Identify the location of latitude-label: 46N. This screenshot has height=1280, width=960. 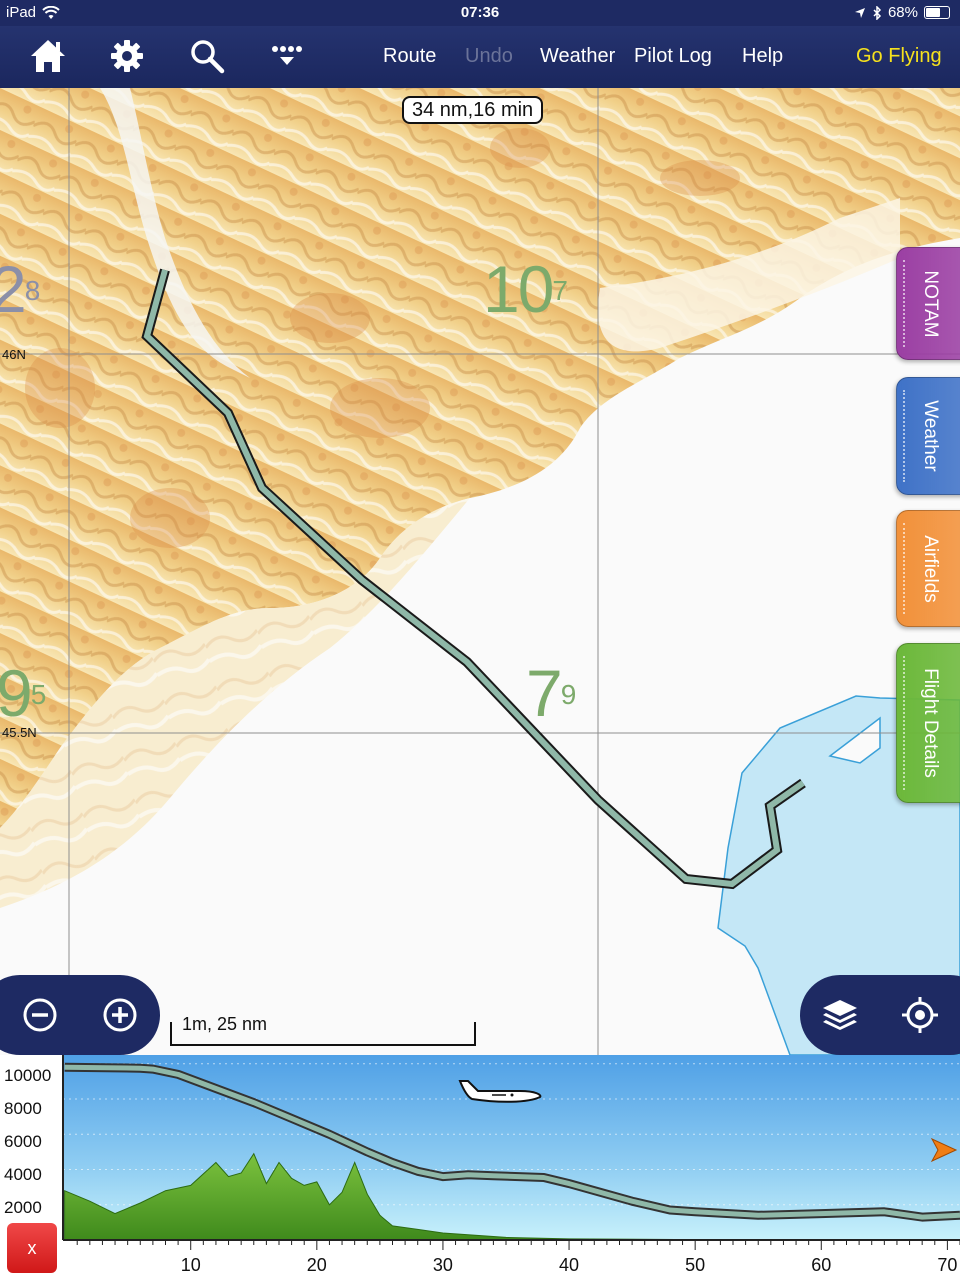
(14, 354).